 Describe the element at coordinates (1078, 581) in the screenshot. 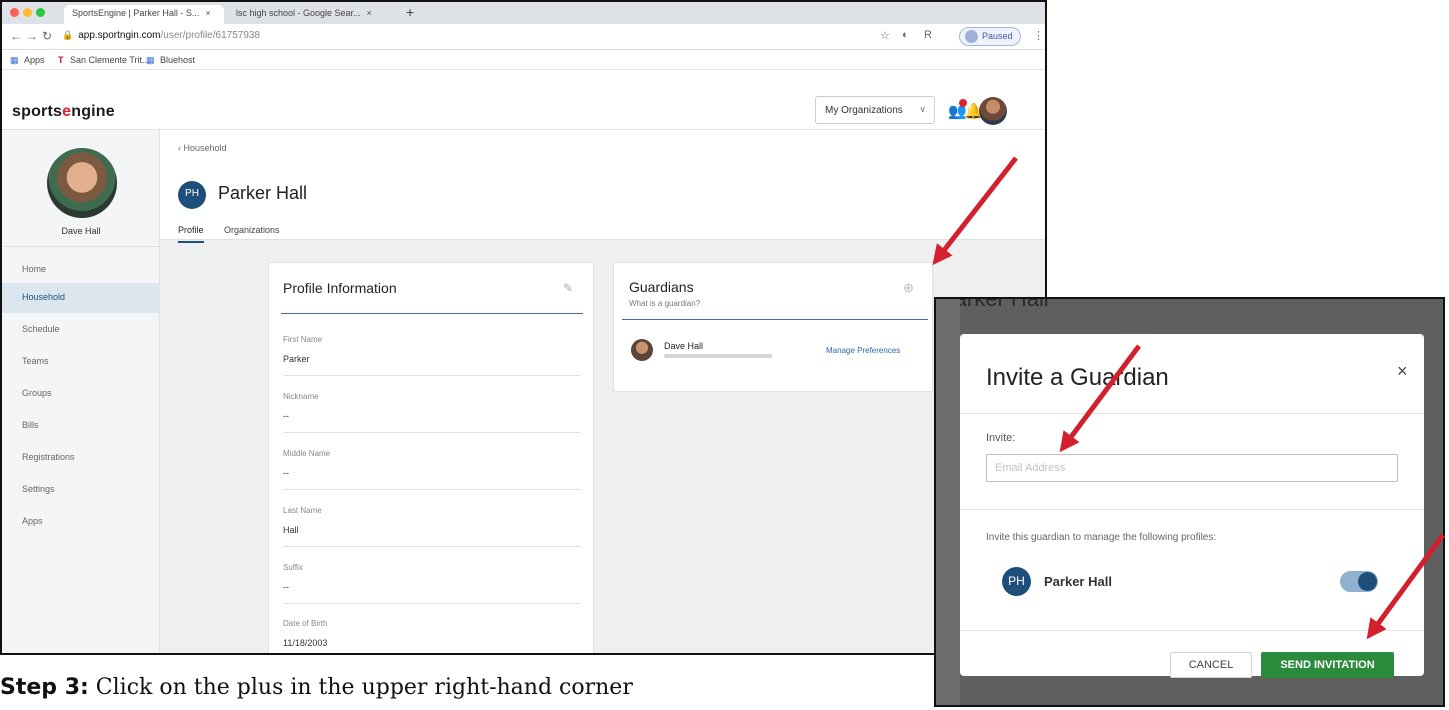

I see `profile-name: Parker Hall` at that location.